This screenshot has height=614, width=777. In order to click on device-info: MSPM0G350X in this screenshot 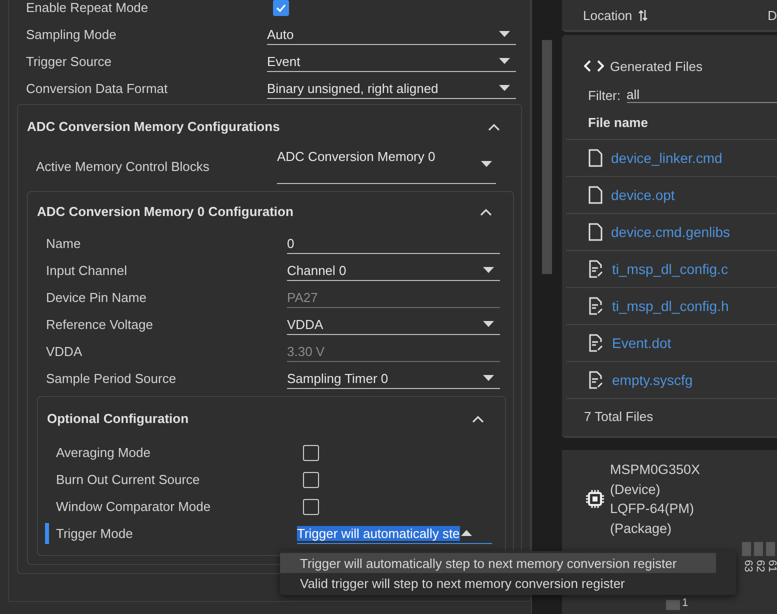, I will do `click(655, 470)`.